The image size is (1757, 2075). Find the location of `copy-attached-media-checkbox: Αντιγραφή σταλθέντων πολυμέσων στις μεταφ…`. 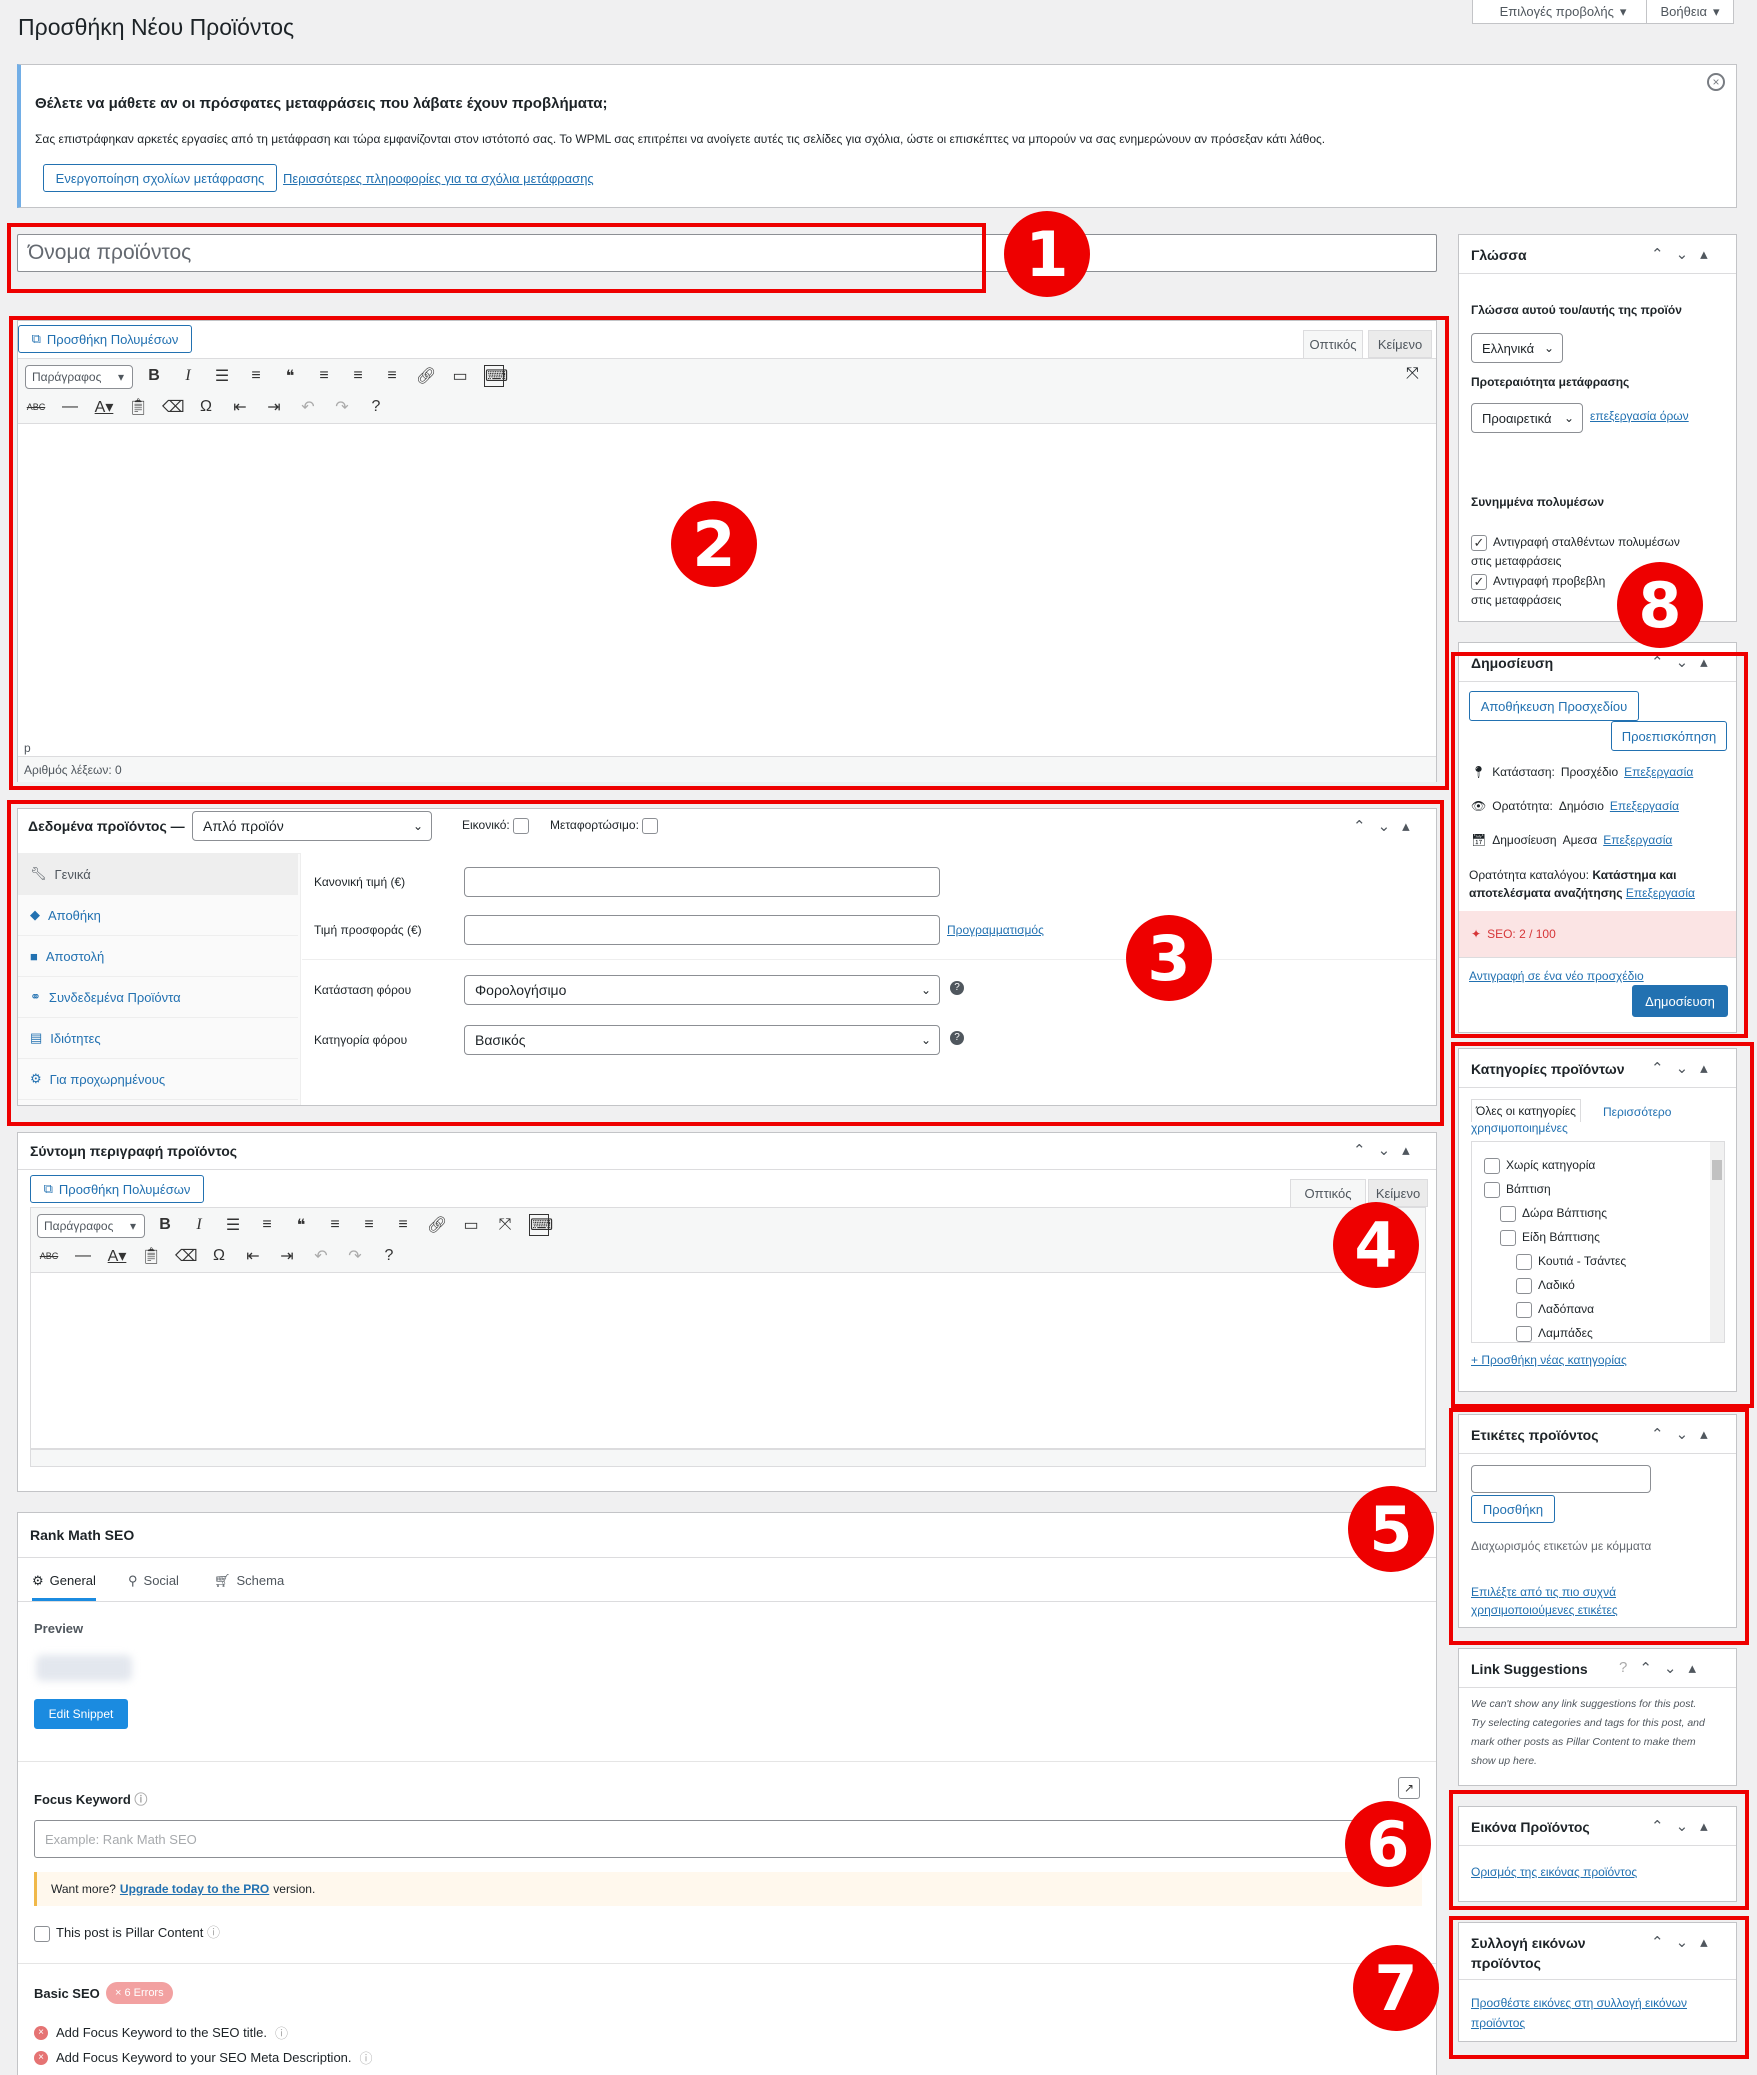

copy-attached-media-checkbox: Αντιγραφή σταλθέντων πολυμέσων στις μεταφ… is located at coordinates (1601, 552).